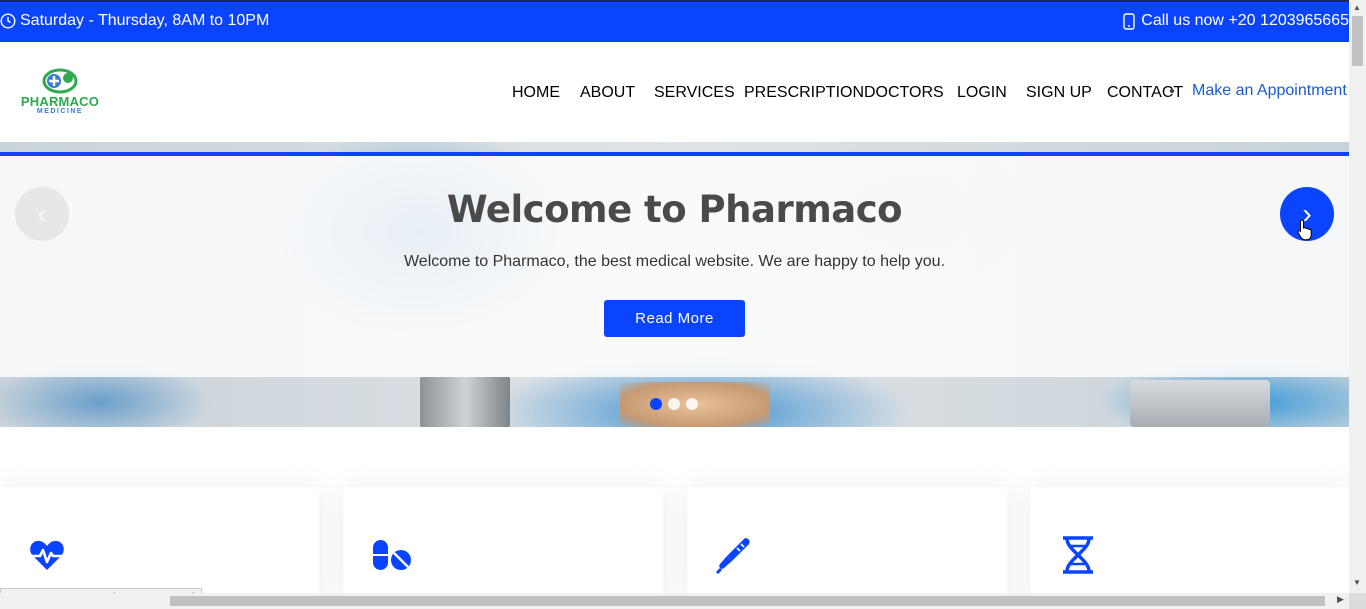 This screenshot has width=1366, height=609. Describe the element at coordinates (982, 93) in the screenshot. I see `nav-item-login: LOGIN` at that location.